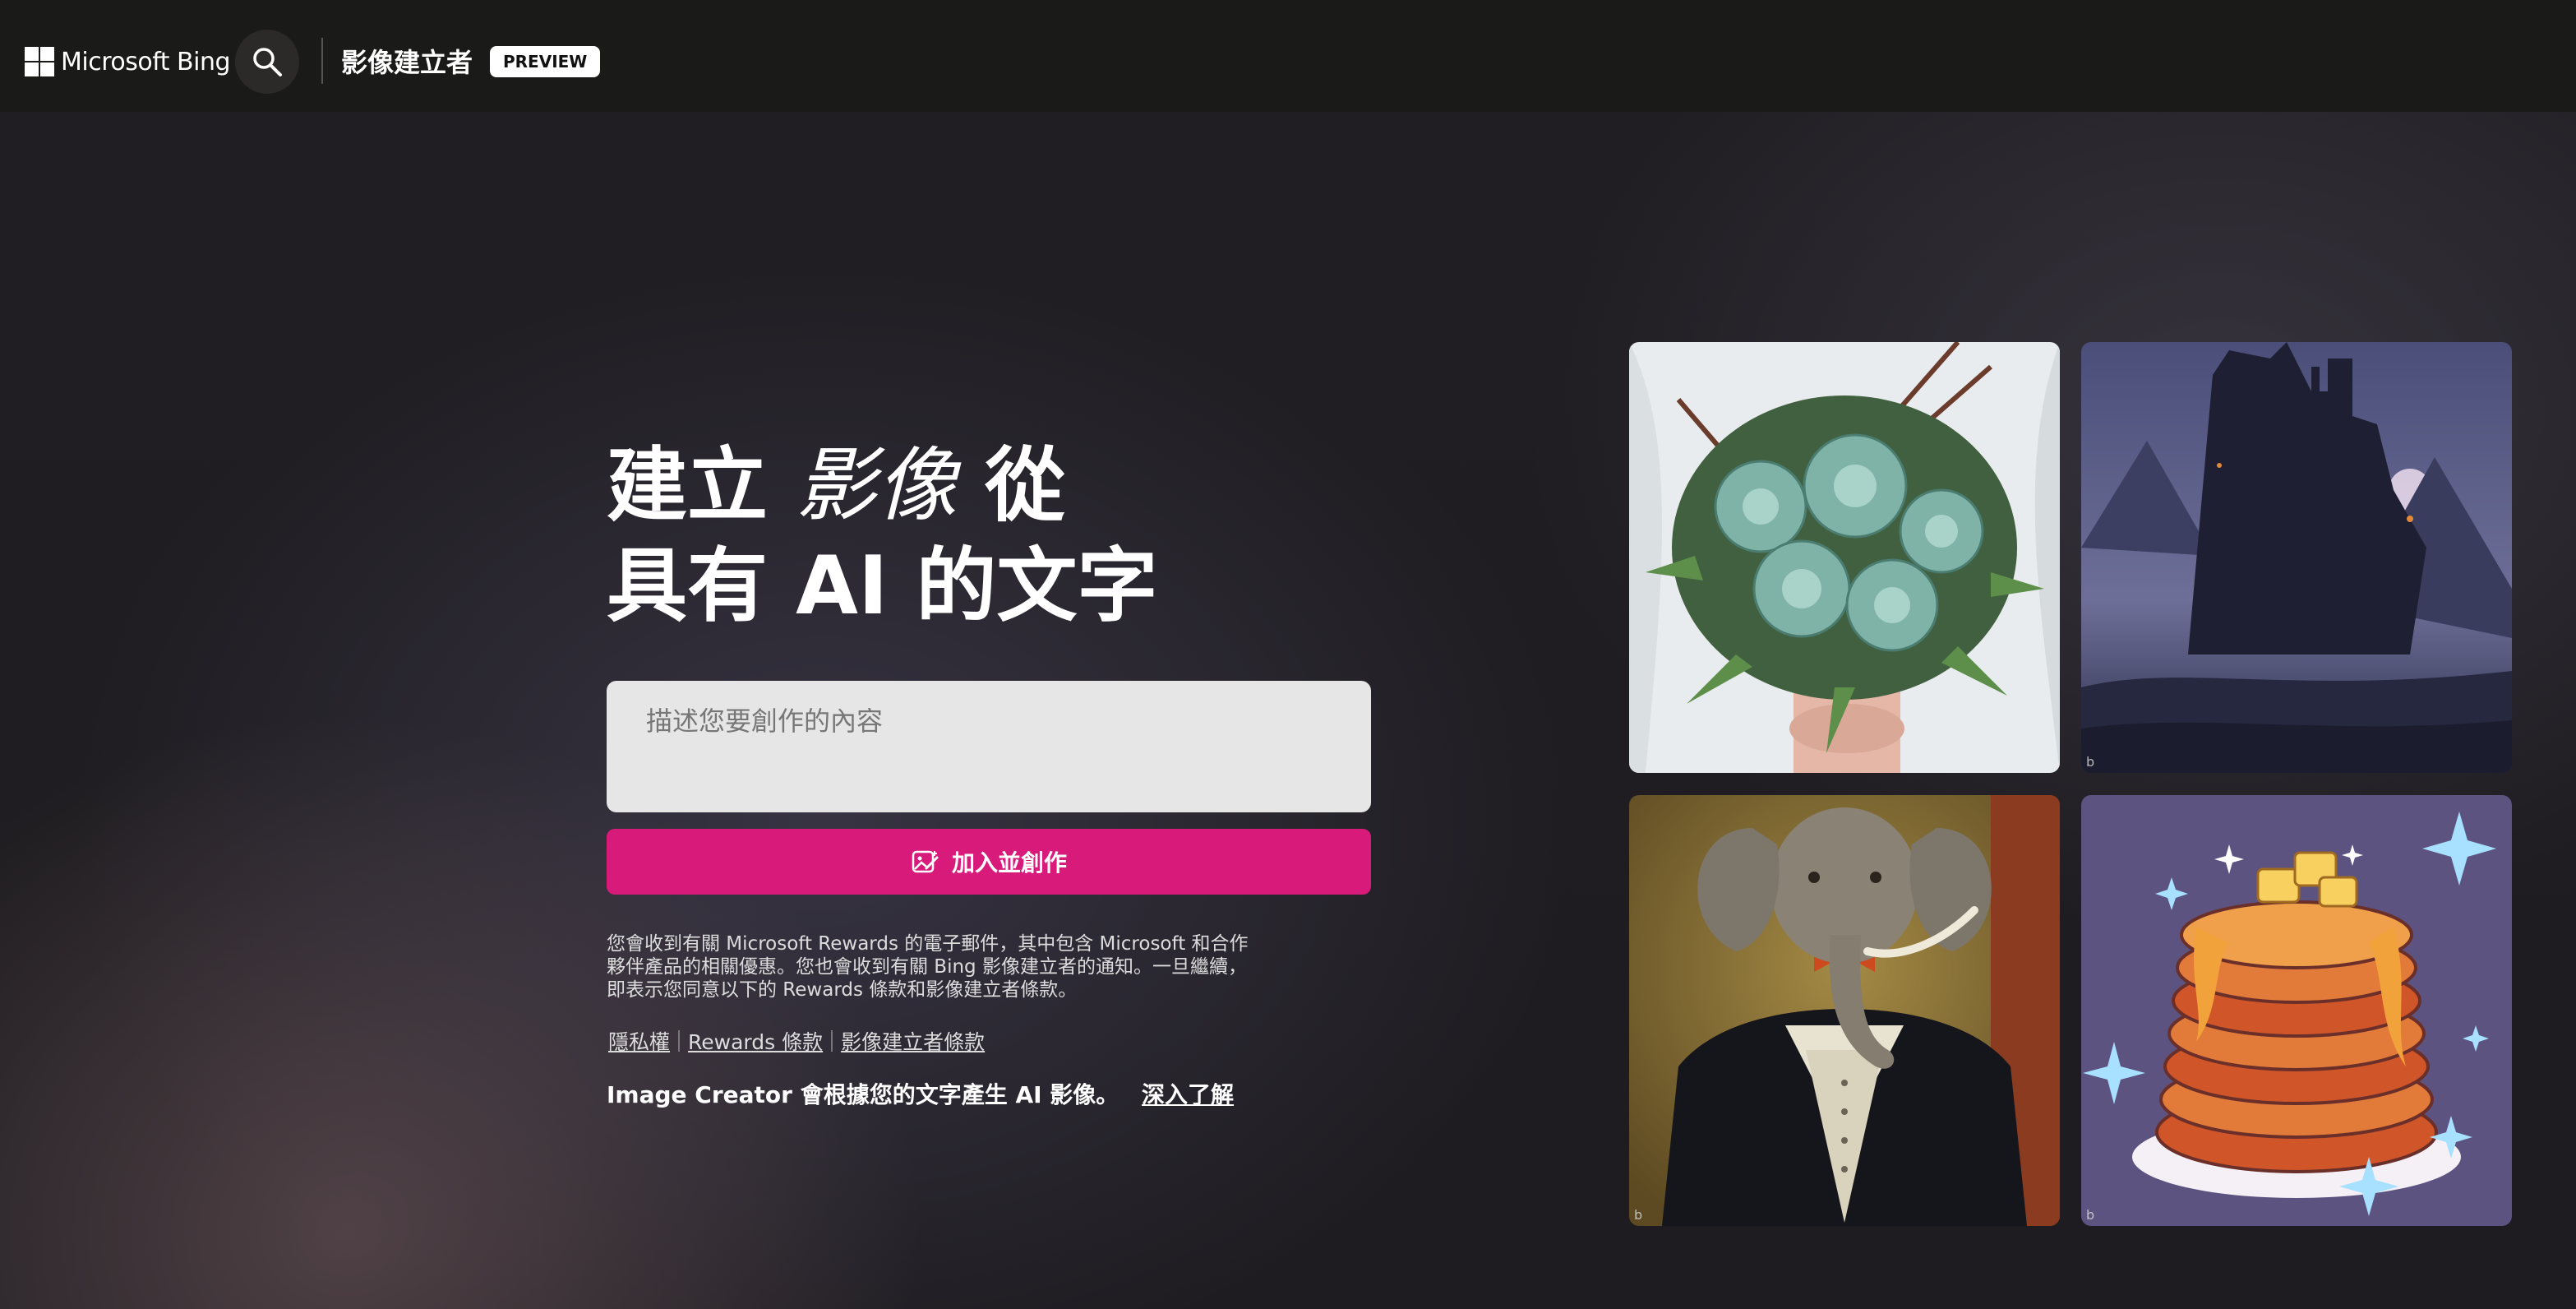 This screenshot has width=2576, height=1309. I want to click on headline-part-2: 從, so click(1025, 486).